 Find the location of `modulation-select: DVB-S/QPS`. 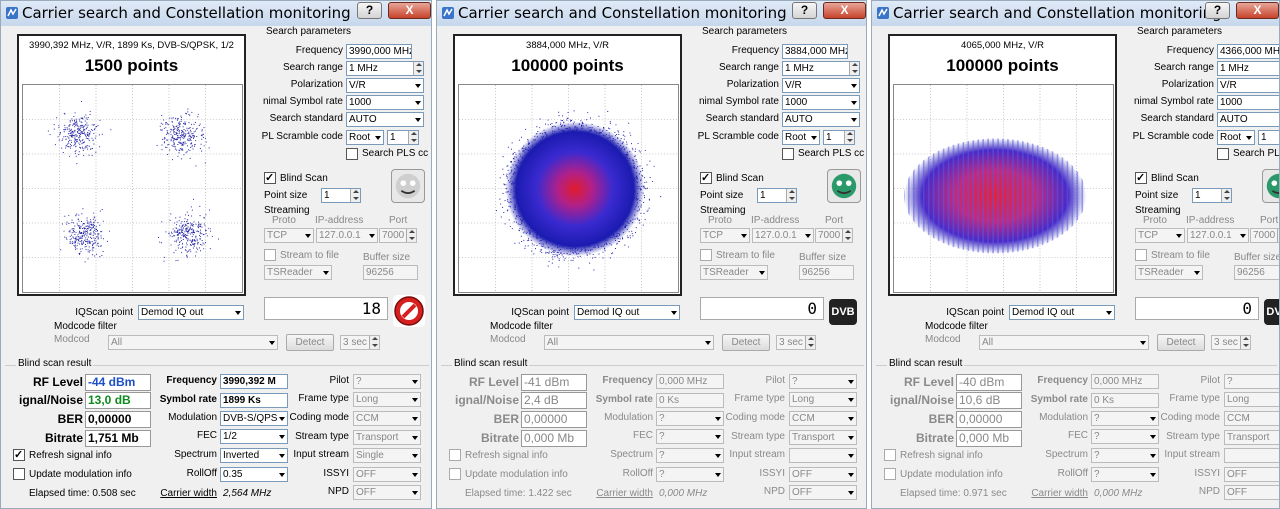

modulation-select: DVB-S/QPS is located at coordinates (254, 418).